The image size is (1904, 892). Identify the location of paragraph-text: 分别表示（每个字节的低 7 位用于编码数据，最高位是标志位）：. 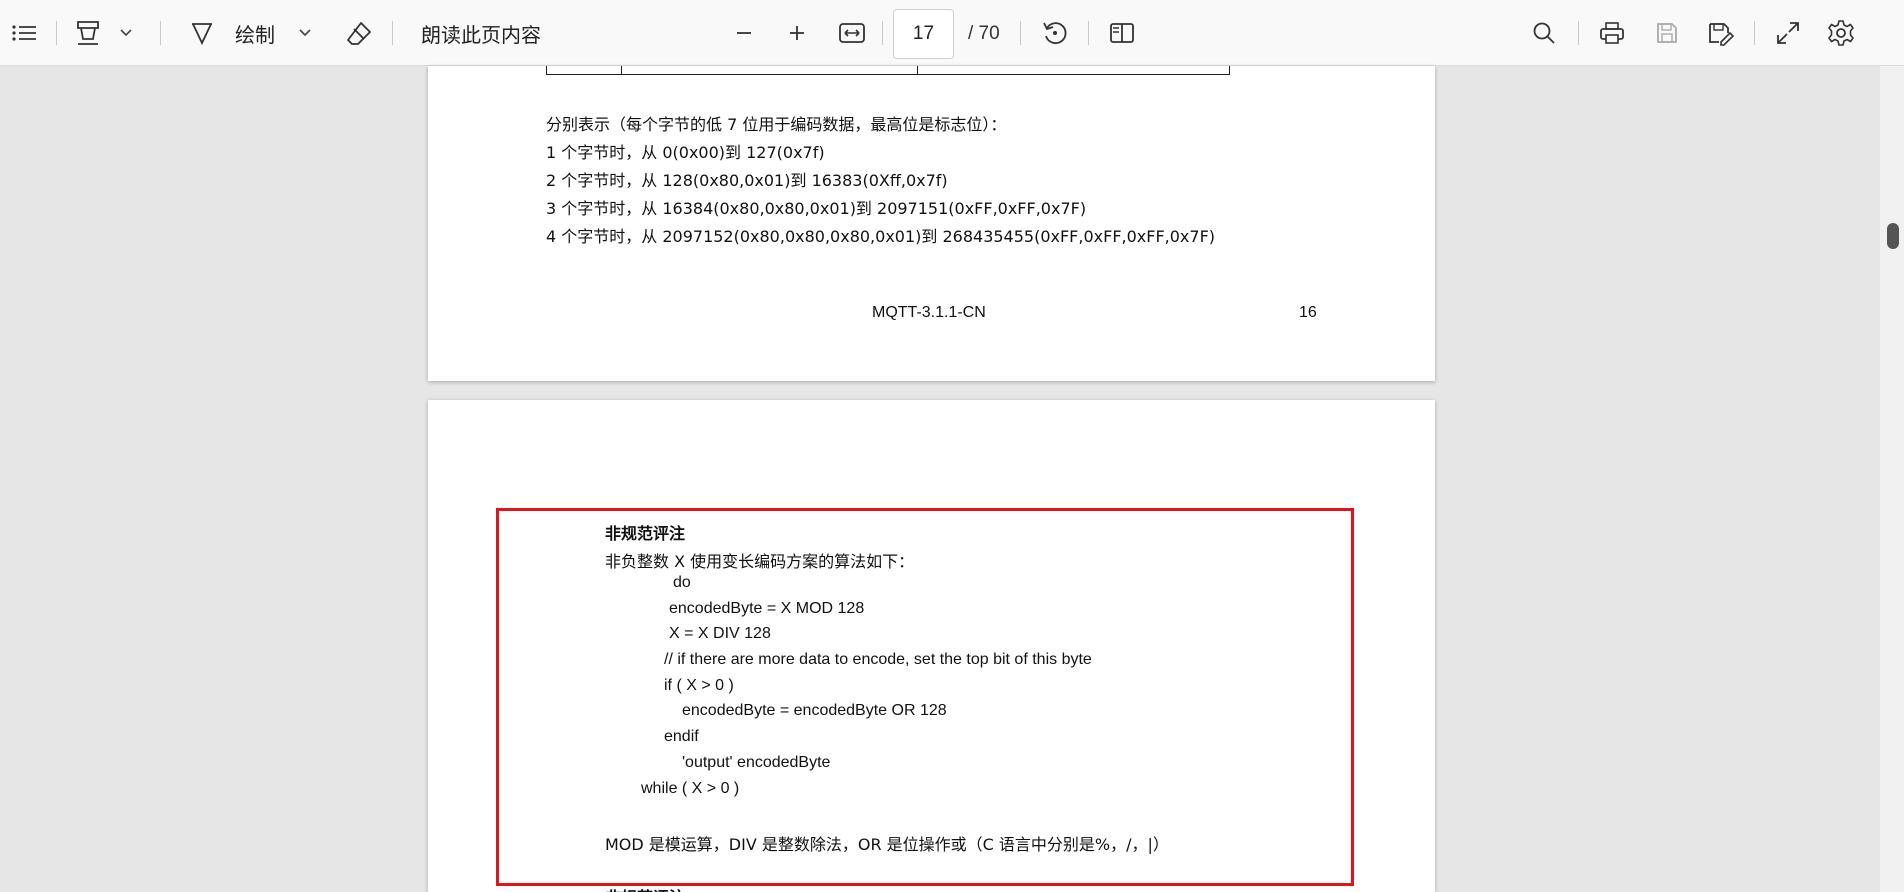
(776, 124).